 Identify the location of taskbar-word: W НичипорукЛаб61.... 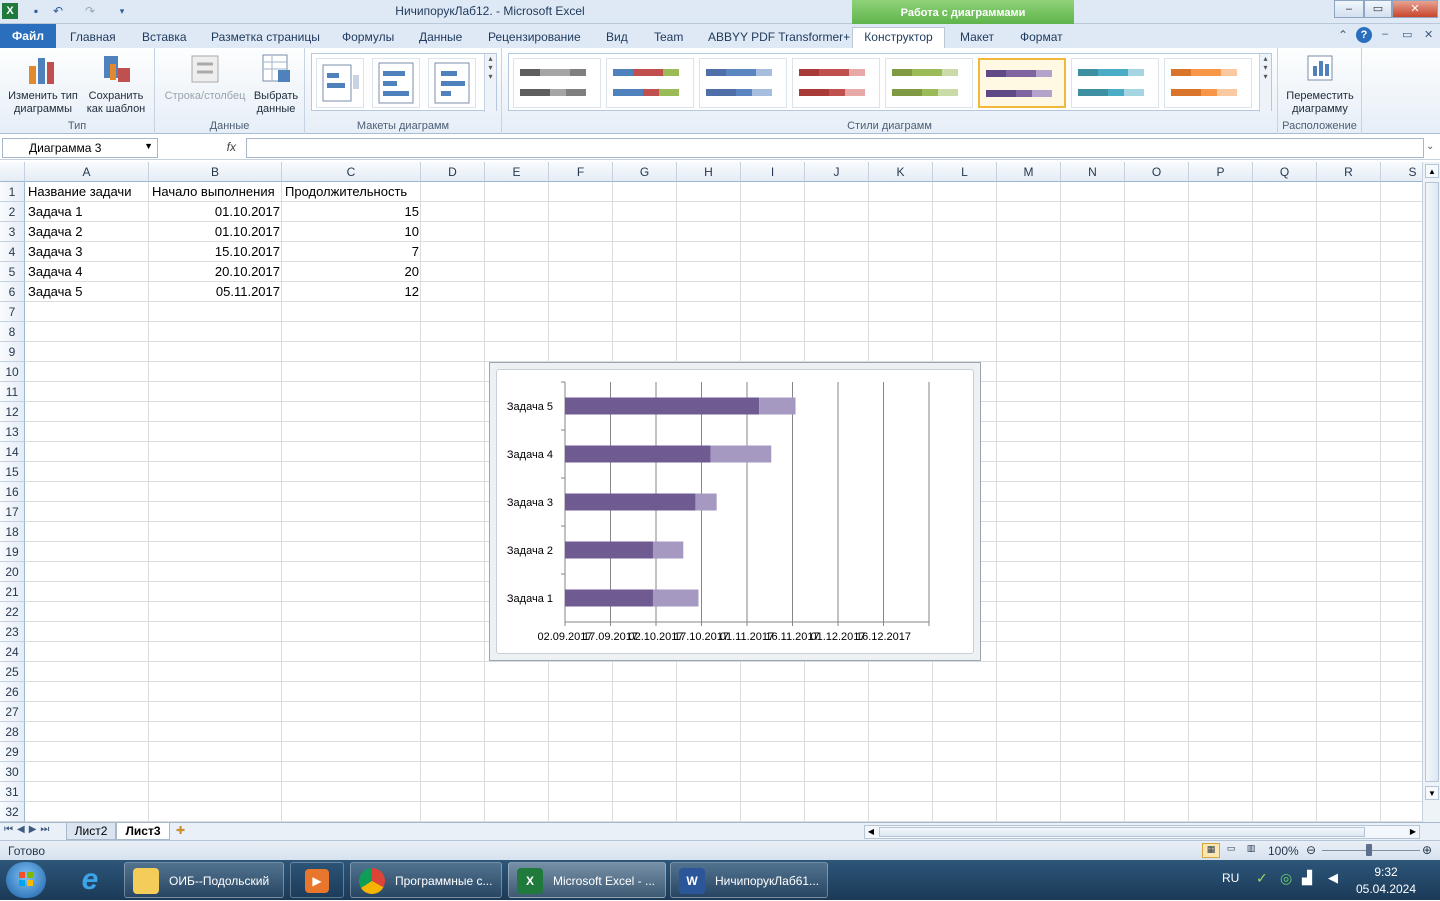
(749, 880).